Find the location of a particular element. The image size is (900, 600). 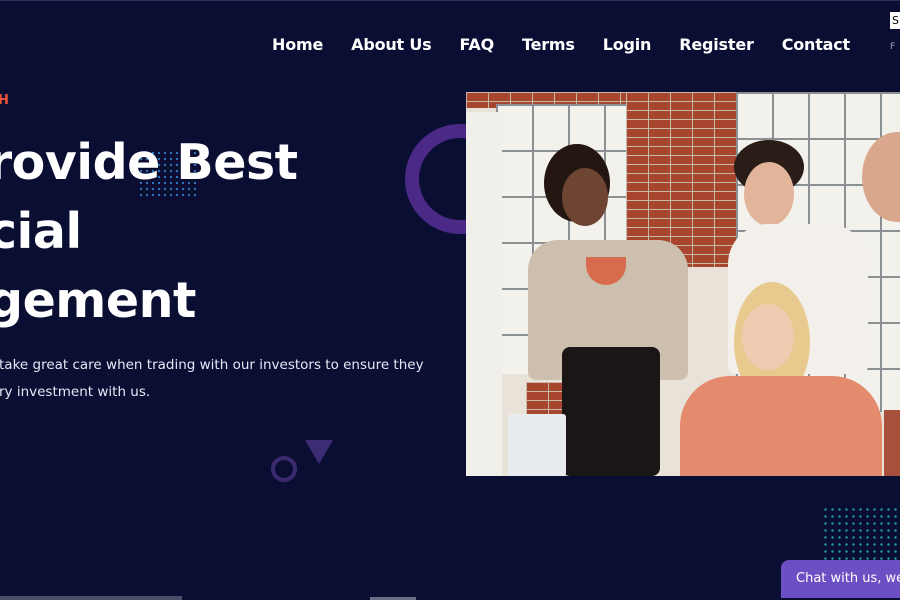

nav-login: Login is located at coordinates (627, 45).